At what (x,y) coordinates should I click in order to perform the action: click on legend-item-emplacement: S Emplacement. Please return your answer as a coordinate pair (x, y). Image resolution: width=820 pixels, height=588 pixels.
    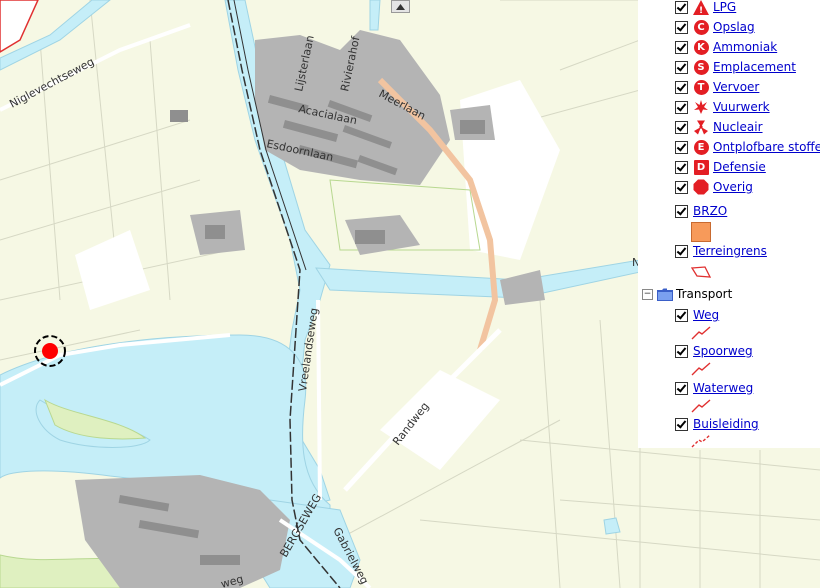
    Looking at the image, I should click on (735, 67).